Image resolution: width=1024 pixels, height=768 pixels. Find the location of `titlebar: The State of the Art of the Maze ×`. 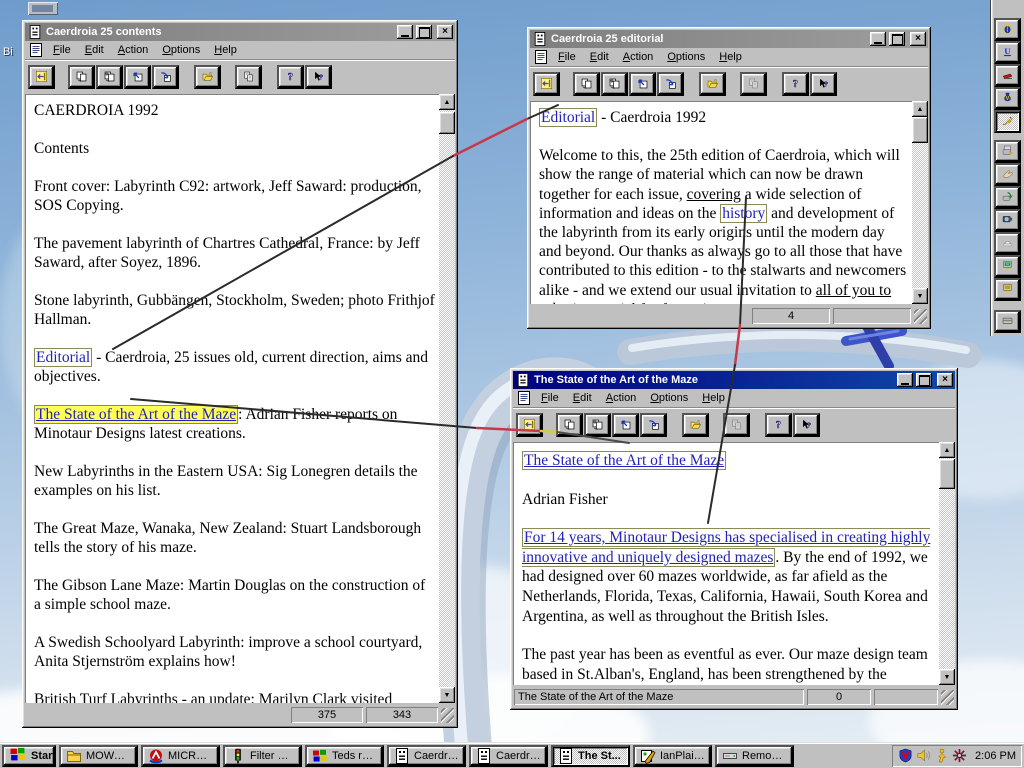

titlebar: The State of the Art of the Maze × is located at coordinates (734, 380).